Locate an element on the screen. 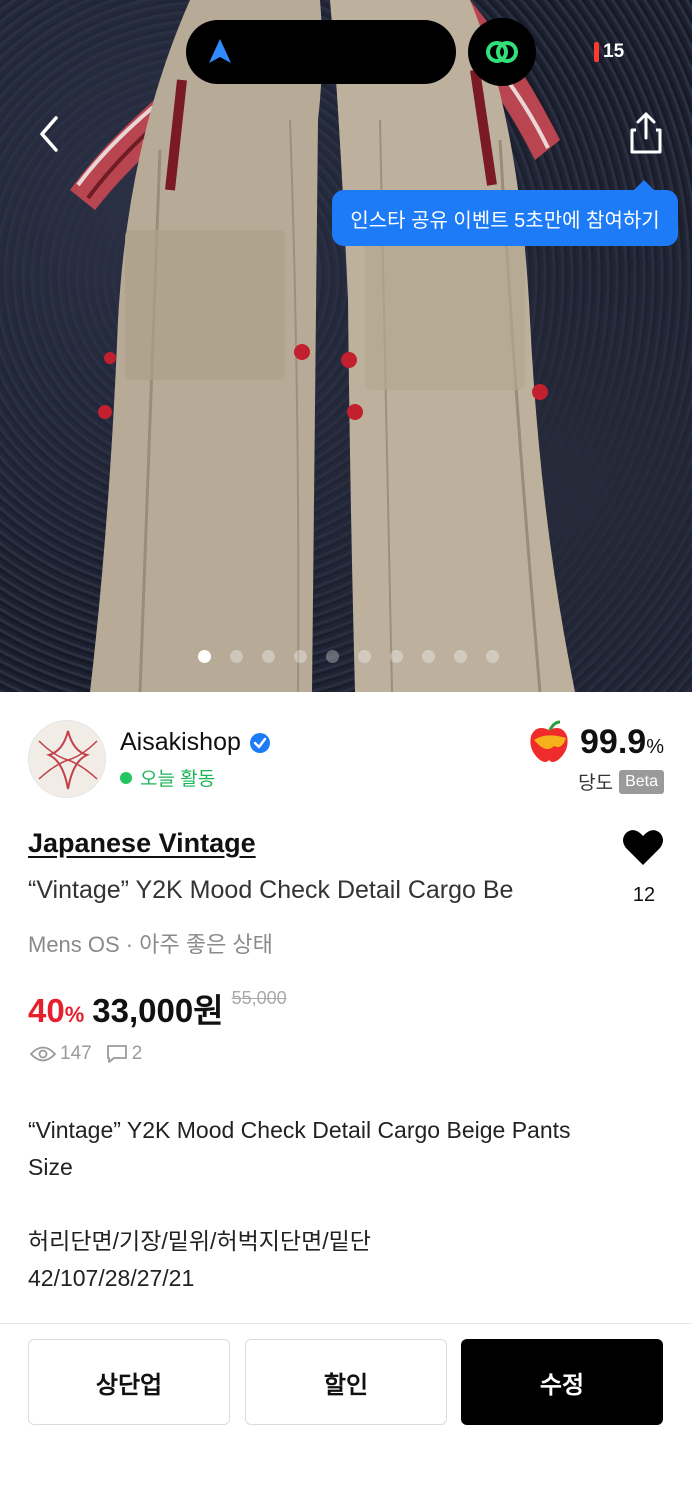 This screenshot has width=692, height=1500. seller-avatar is located at coordinates (67, 759).